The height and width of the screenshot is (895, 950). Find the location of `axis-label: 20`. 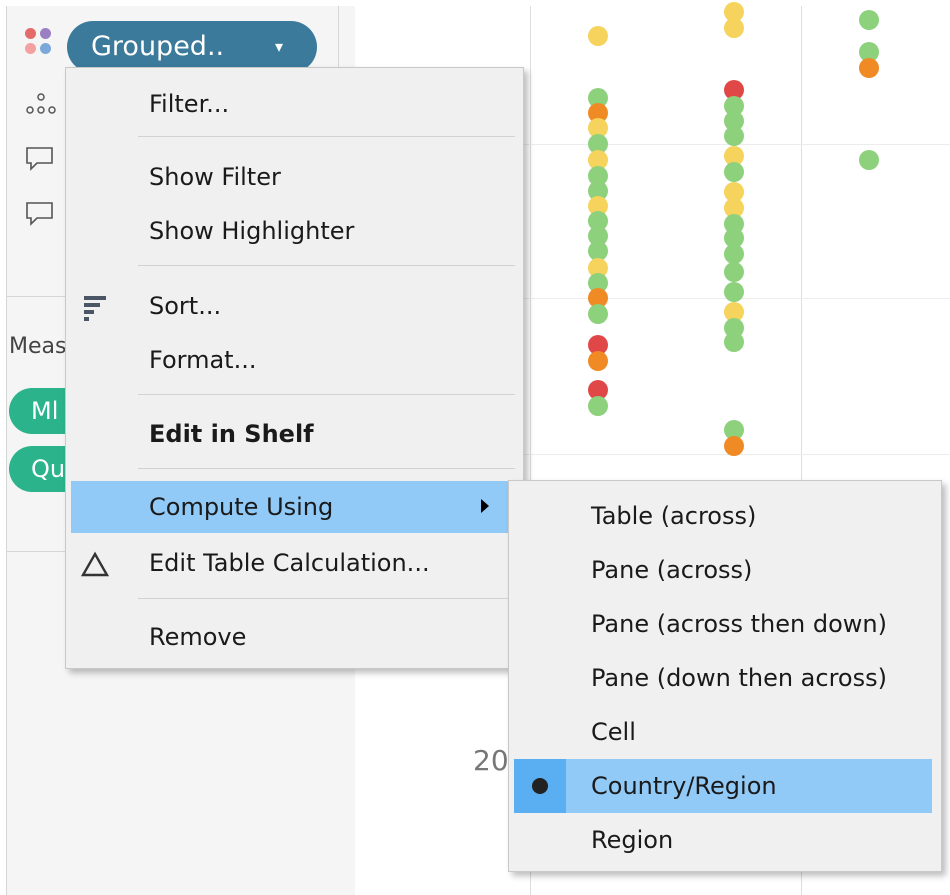

axis-label: 20 is located at coordinates (491, 760).